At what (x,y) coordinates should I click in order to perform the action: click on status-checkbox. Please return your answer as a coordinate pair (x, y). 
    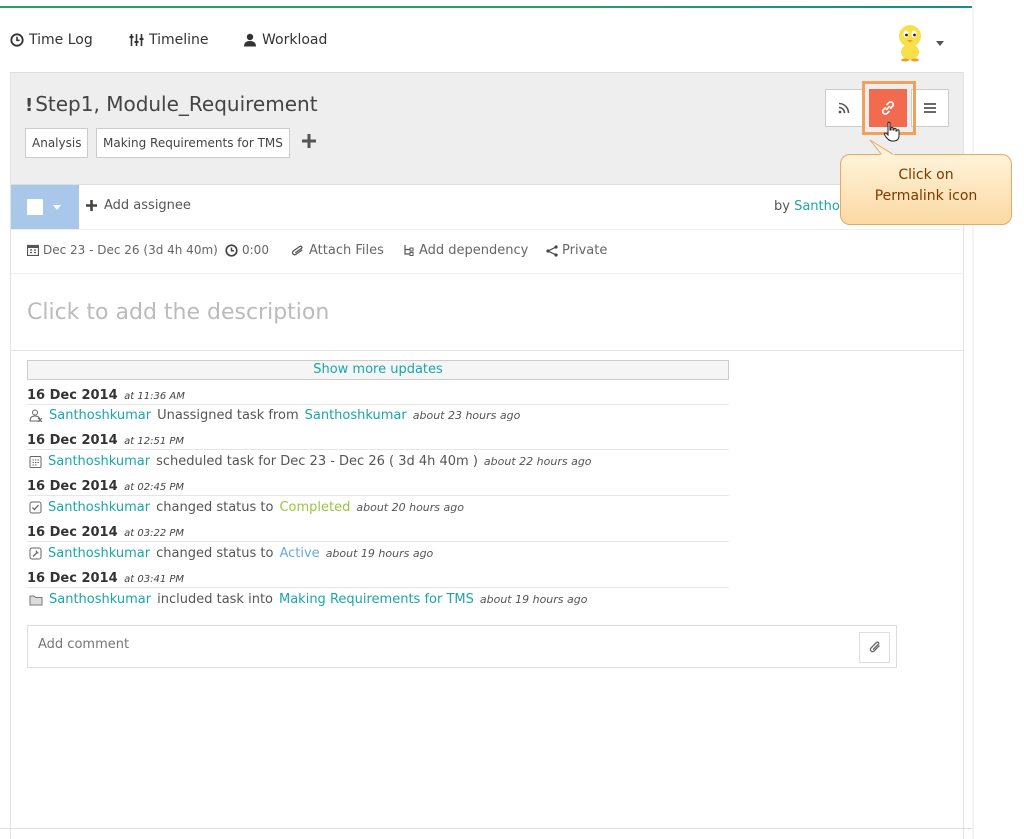
    Looking at the image, I should click on (35, 207).